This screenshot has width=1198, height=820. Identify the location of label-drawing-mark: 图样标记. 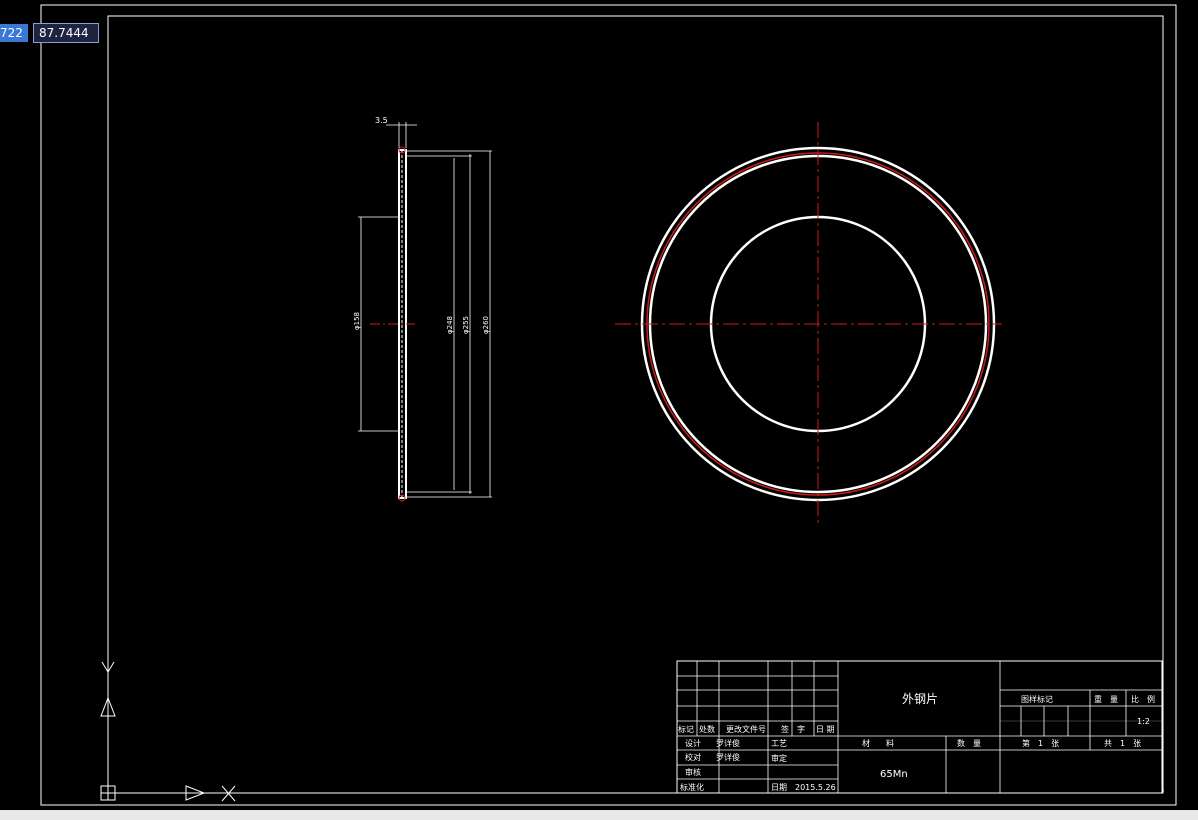
(1037, 699).